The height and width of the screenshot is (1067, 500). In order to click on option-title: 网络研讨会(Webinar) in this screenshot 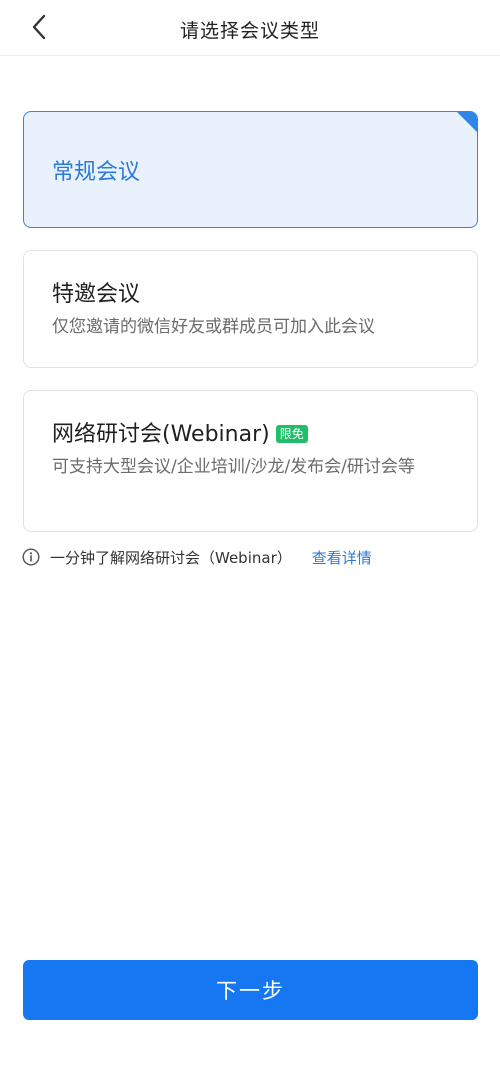, I will do `click(161, 434)`.